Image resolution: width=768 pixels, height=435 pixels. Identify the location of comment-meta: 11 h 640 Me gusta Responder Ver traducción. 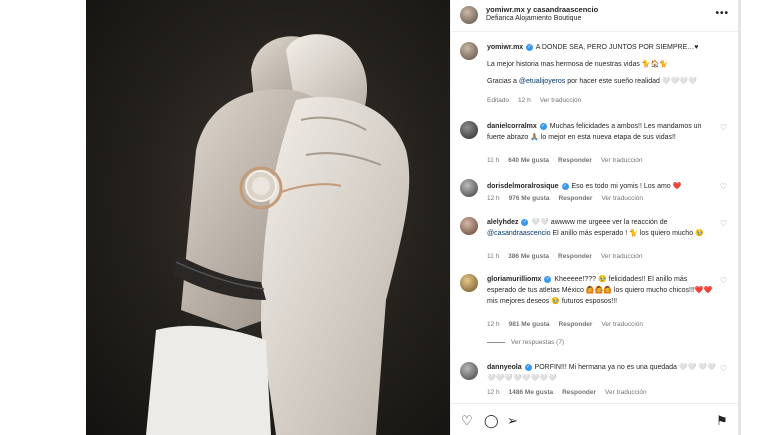
(569, 160).